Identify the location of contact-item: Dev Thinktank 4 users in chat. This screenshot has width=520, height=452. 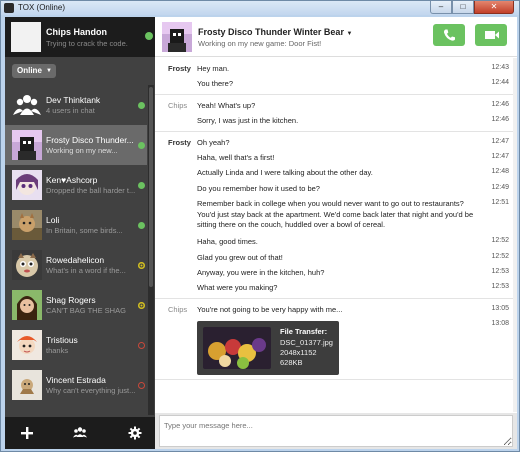
(76, 105).